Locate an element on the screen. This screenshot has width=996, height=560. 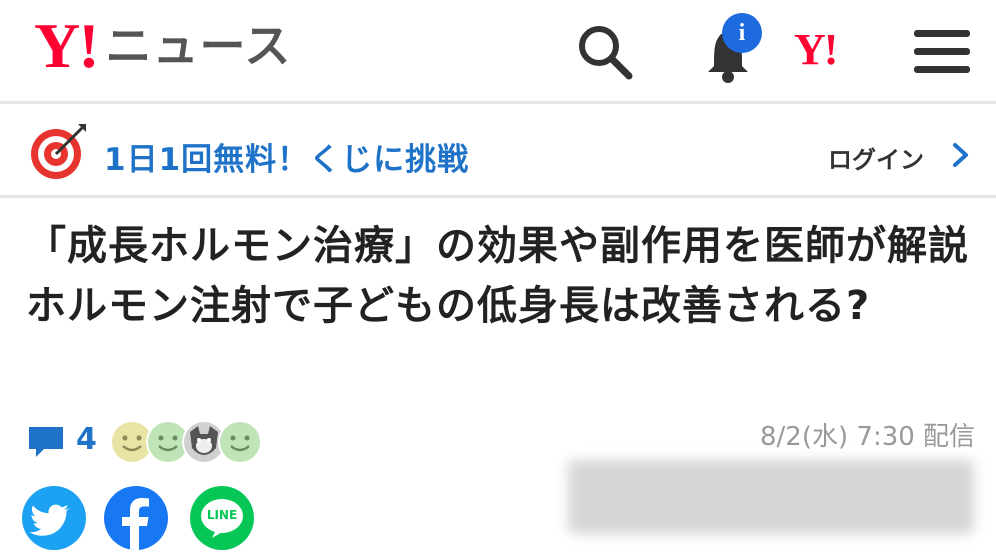
notification-badge: i is located at coordinates (742, 33).